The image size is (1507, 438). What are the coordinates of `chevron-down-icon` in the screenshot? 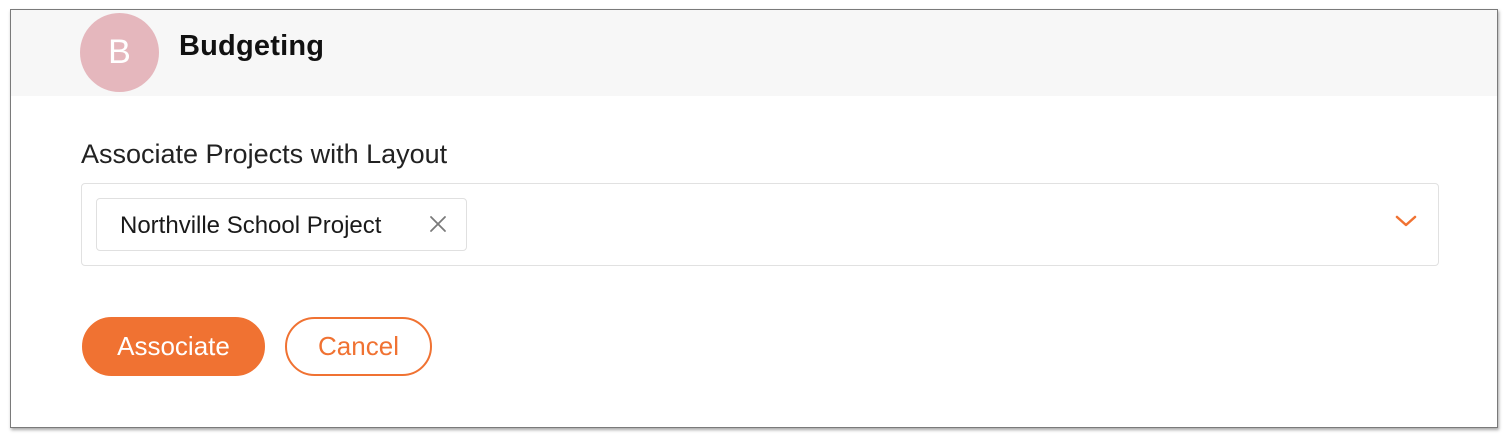 It's located at (1406, 221).